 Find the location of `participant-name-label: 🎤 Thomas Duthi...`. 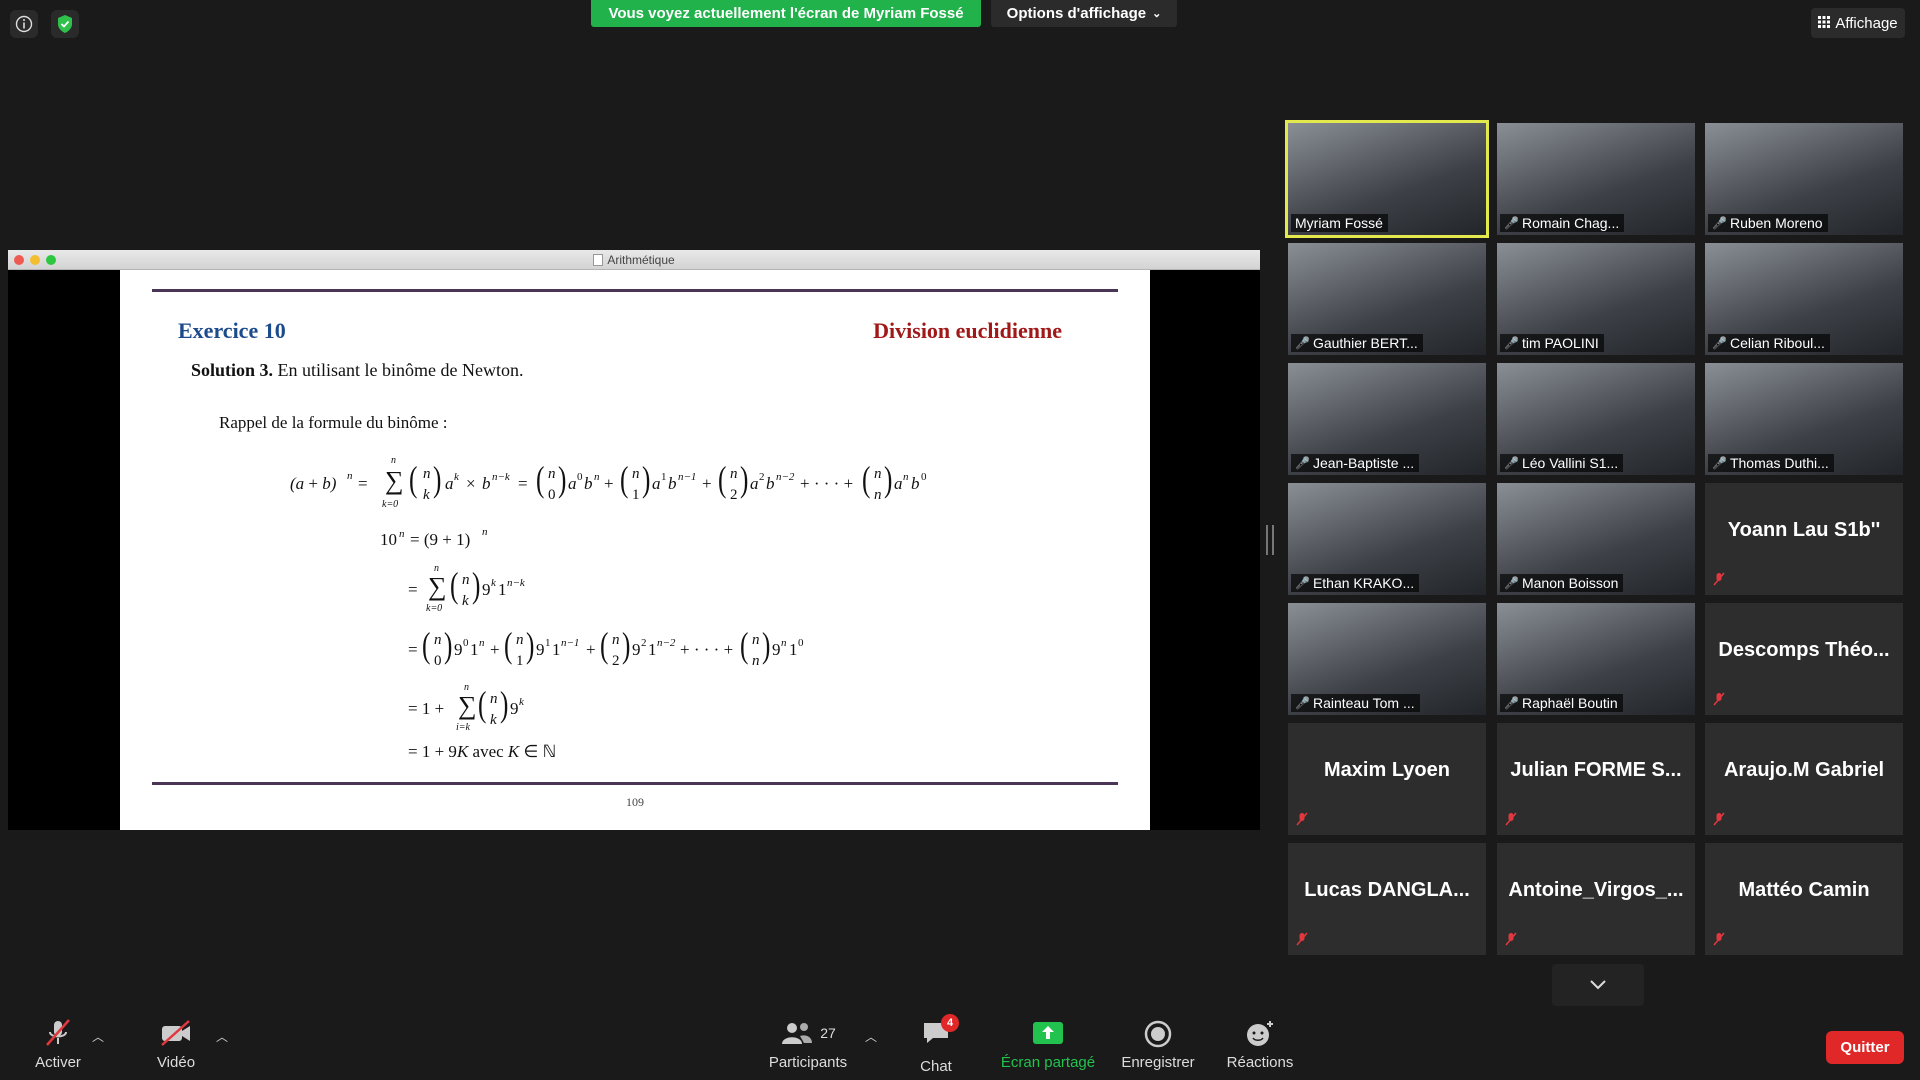

participant-name-label: 🎤 Thomas Duthi... is located at coordinates (1771, 463).